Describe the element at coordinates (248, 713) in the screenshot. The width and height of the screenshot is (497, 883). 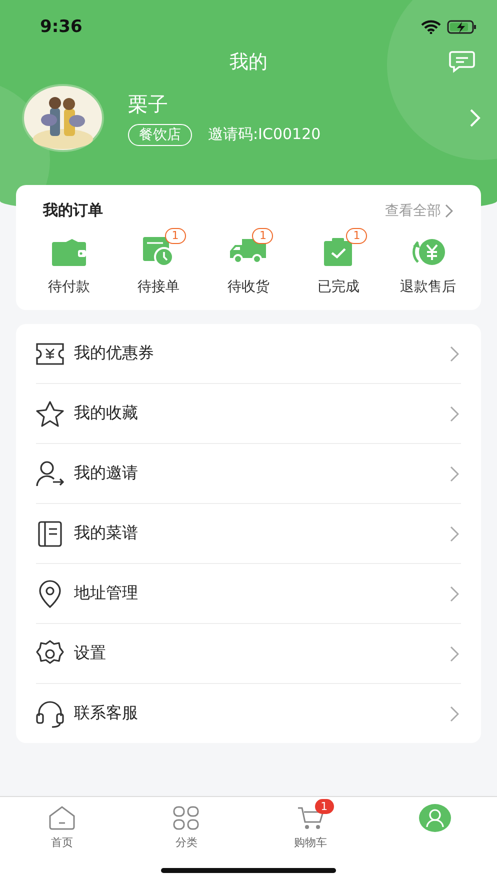
I see `menu-item: 联系客服` at that location.